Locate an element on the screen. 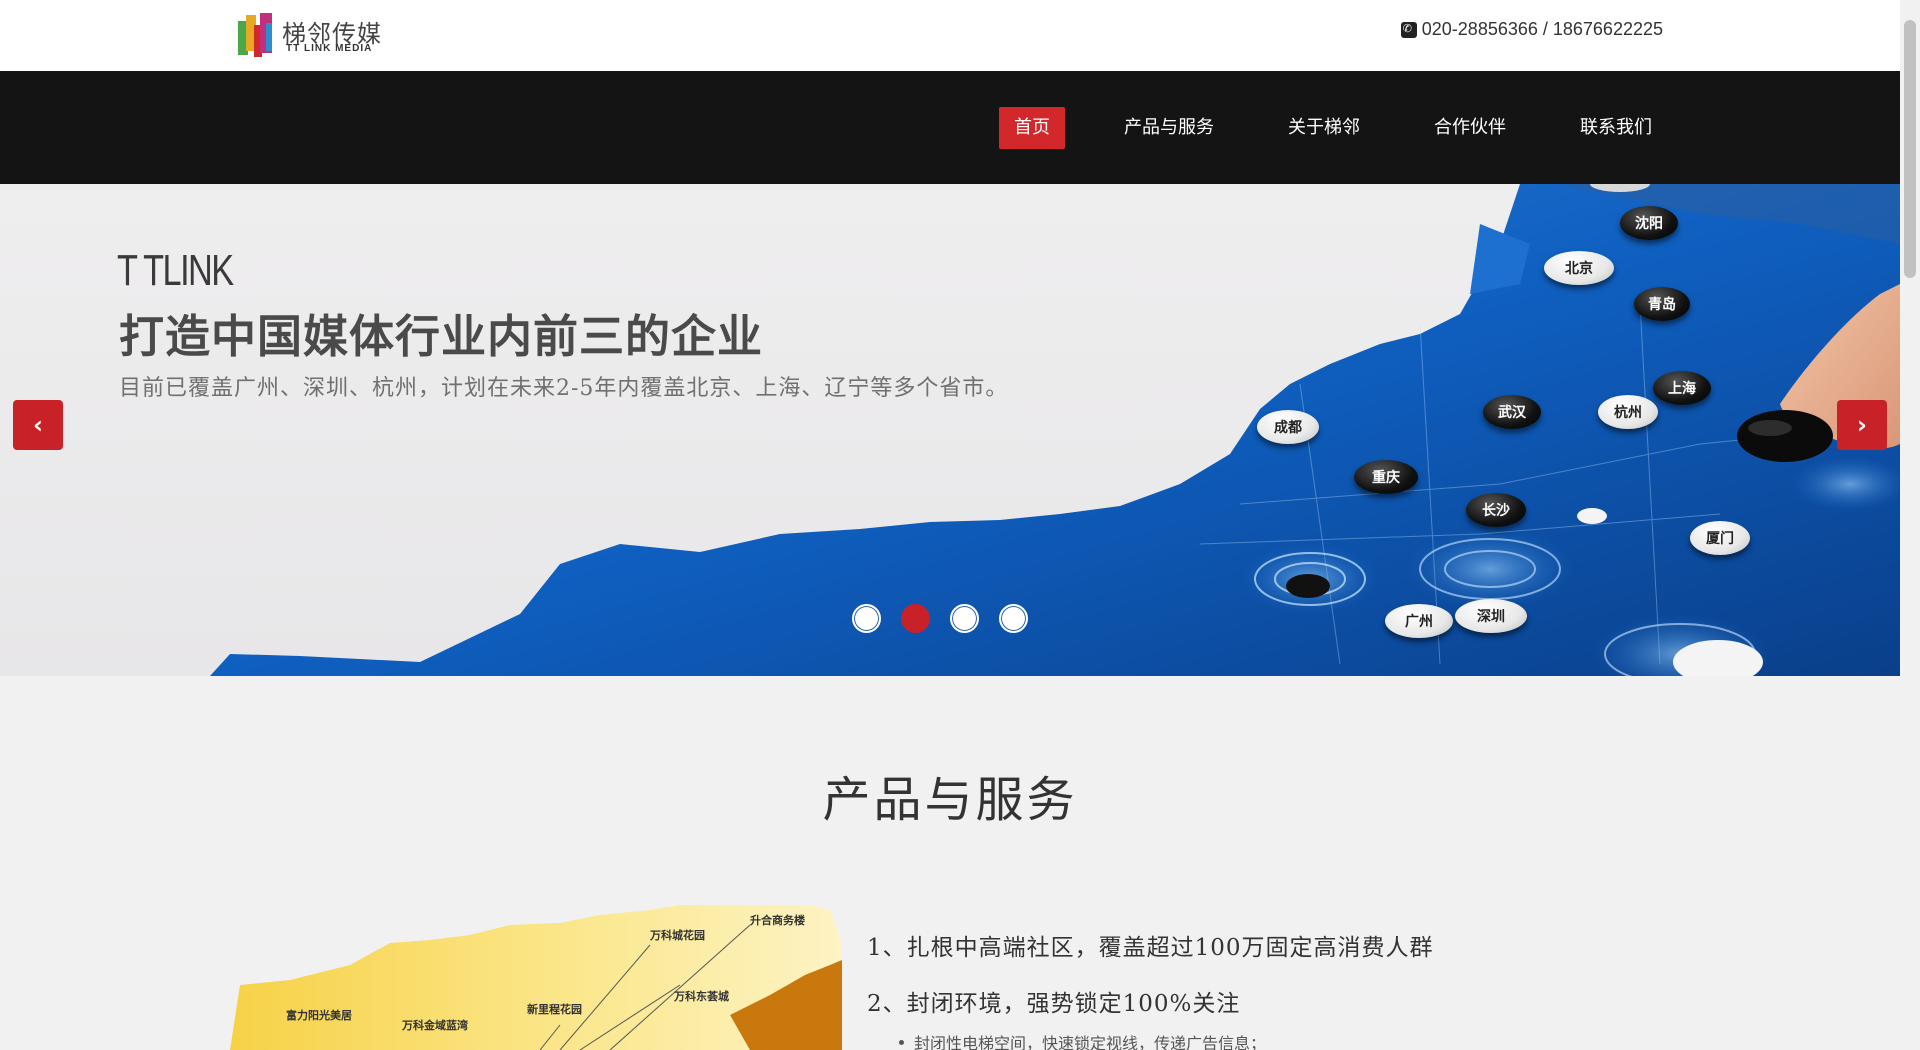  city-marker: 沈阳 is located at coordinates (1649, 223).